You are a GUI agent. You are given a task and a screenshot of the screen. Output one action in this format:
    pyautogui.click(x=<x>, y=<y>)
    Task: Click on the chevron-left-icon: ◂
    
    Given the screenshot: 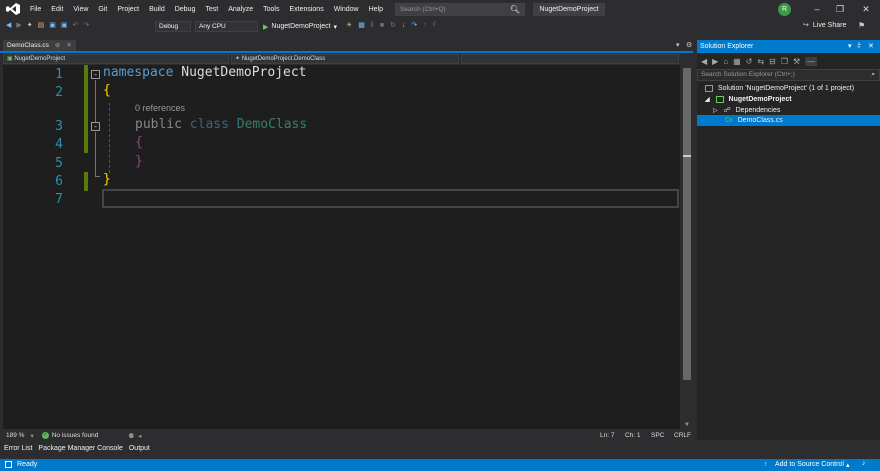 What is the action you would take?
    pyautogui.click(x=139, y=436)
    